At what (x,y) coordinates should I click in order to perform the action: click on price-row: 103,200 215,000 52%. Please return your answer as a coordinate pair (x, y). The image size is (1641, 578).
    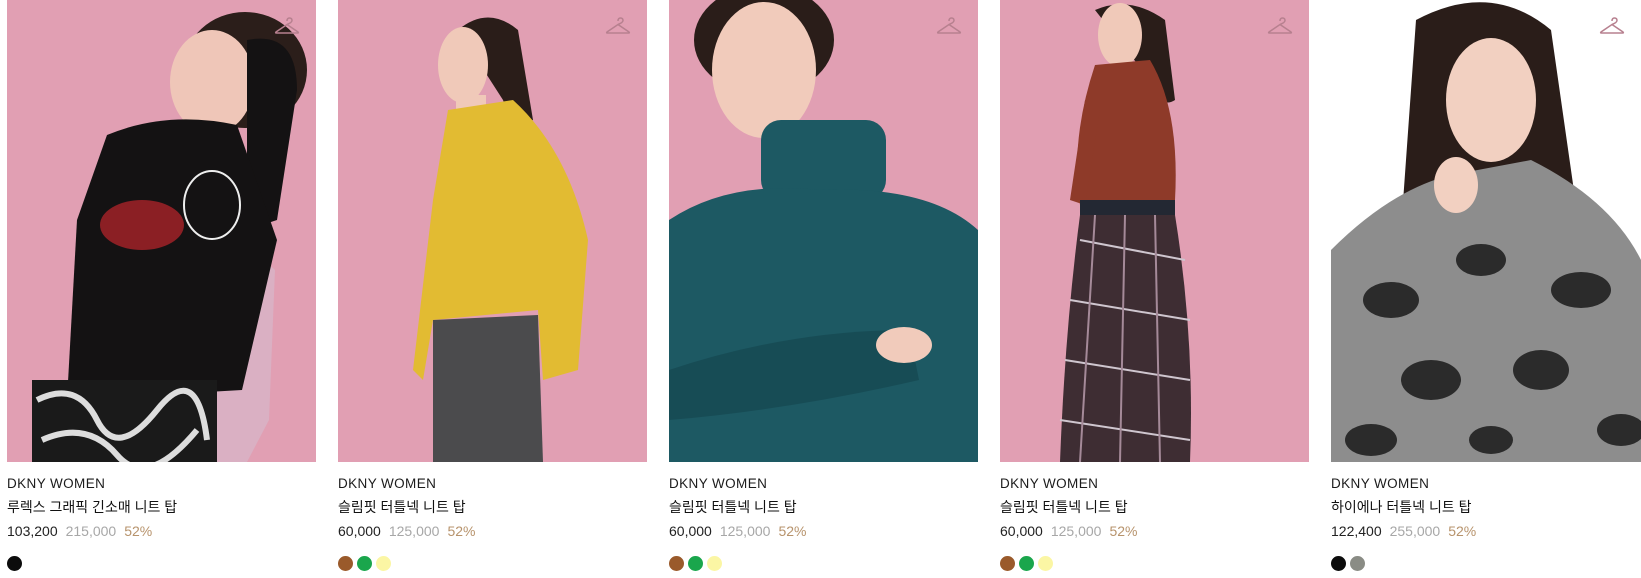
    Looking at the image, I should click on (161, 531).